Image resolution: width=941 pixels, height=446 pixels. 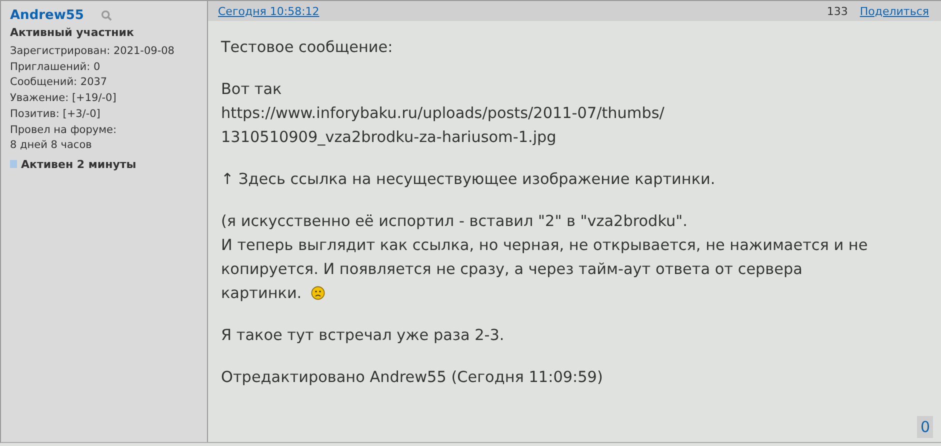 What do you see at coordinates (307, 47) in the screenshot?
I see `post-text: Тестовое сообщение:` at bounding box center [307, 47].